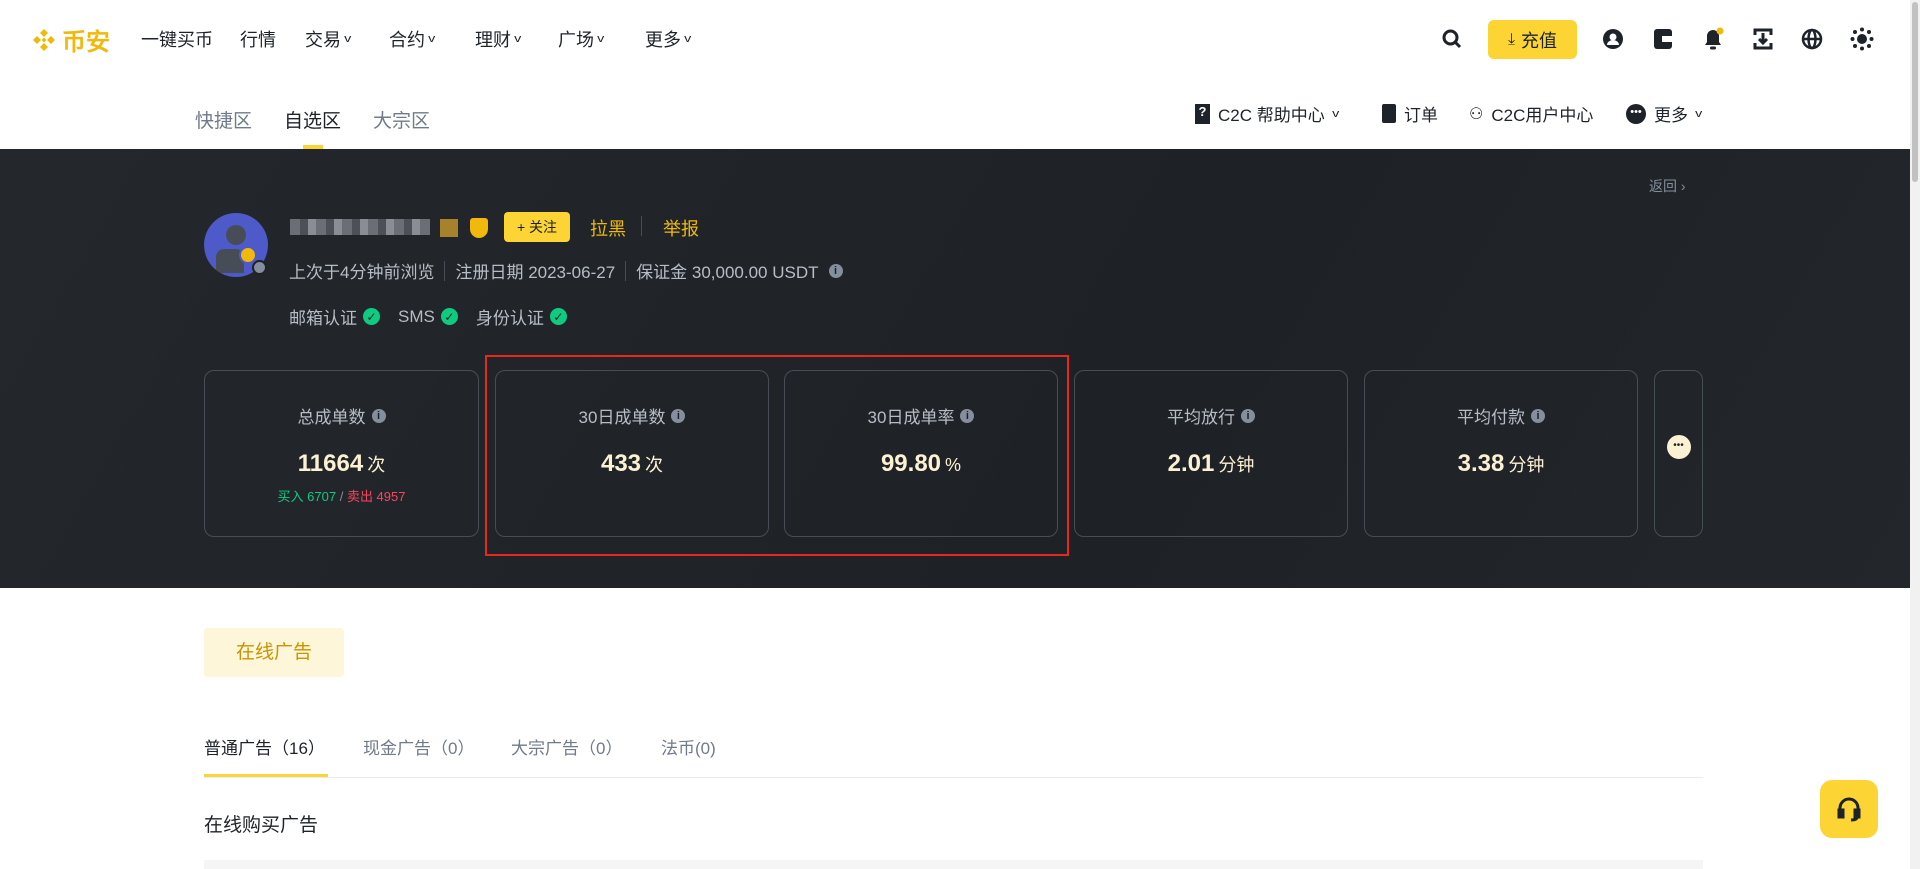 This screenshot has width=1920, height=869. Describe the element at coordinates (1713, 39) in the screenshot. I see `bell-icon` at that location.